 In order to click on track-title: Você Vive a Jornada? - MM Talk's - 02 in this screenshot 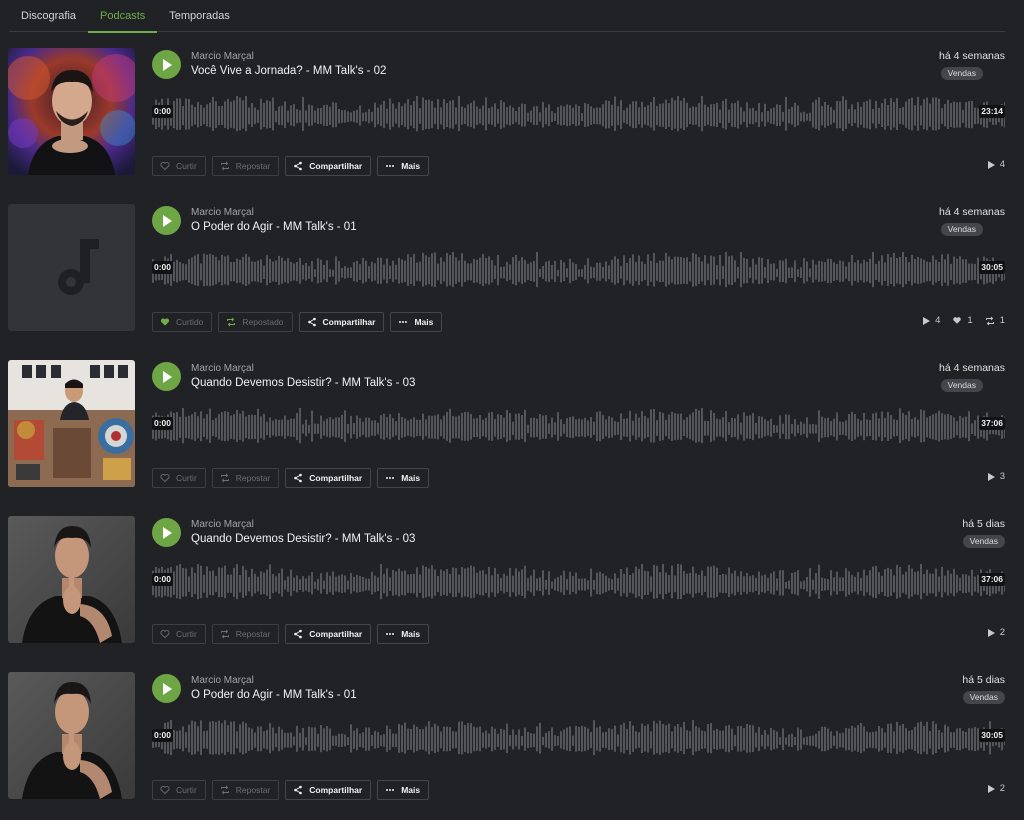, I will do `click(288, 71)`.